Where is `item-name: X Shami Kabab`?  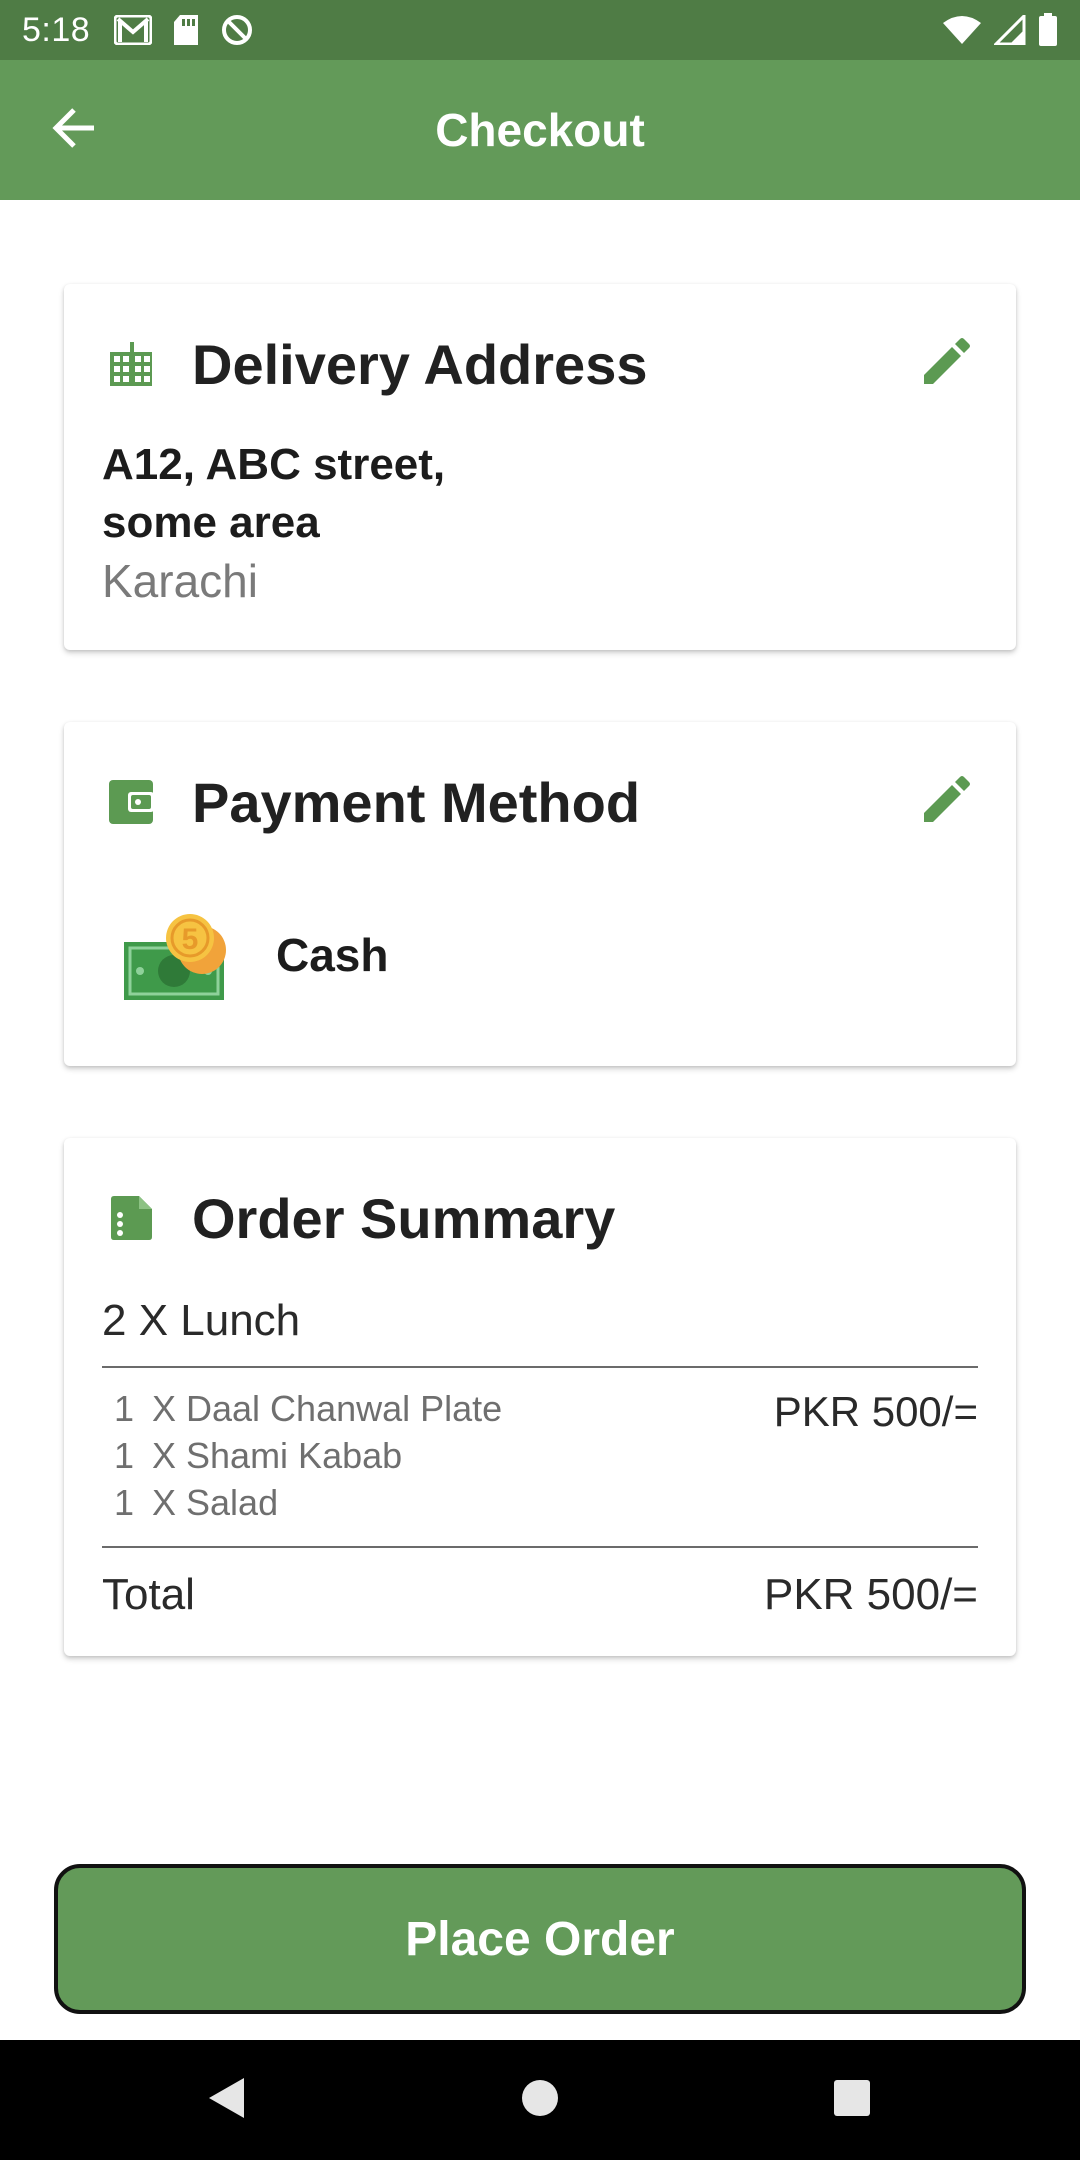 item-name: X Shami Kabab is located at coordinates (277, 1455).